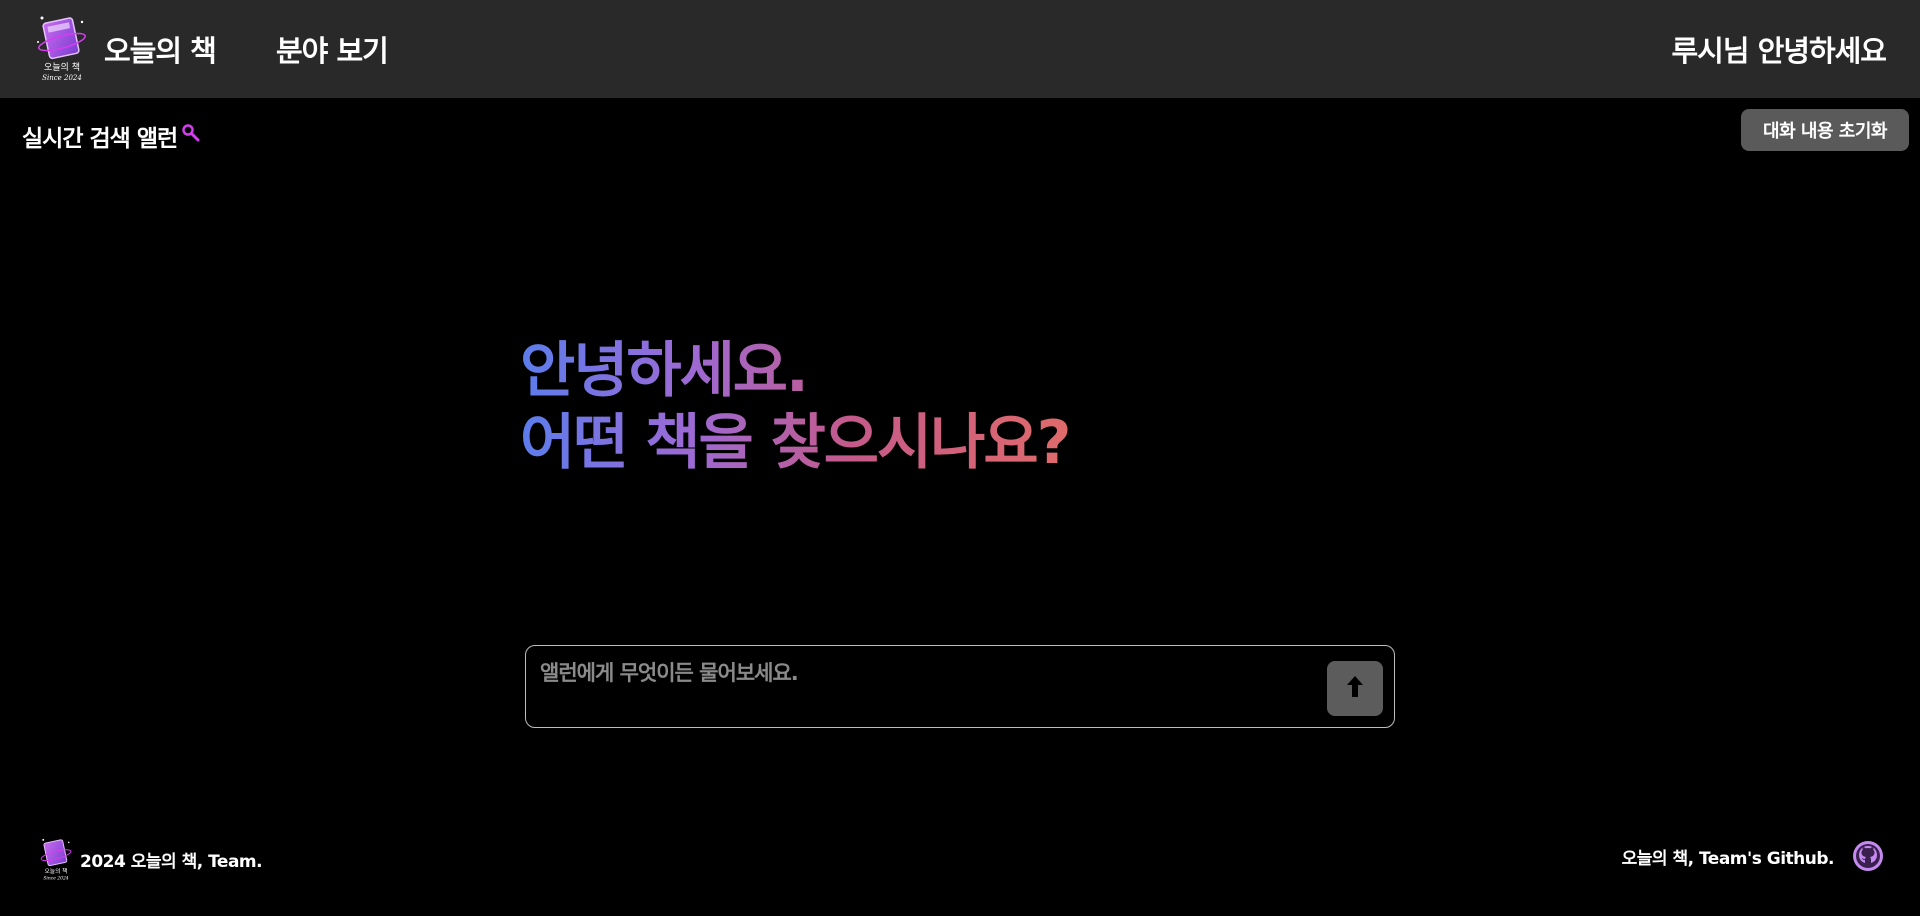  What do you see at coordinates (1728, 856) in the screenshot?
I see `github-label: 오늘의 책, Team's Github.` at bounding box center [1728, 856].